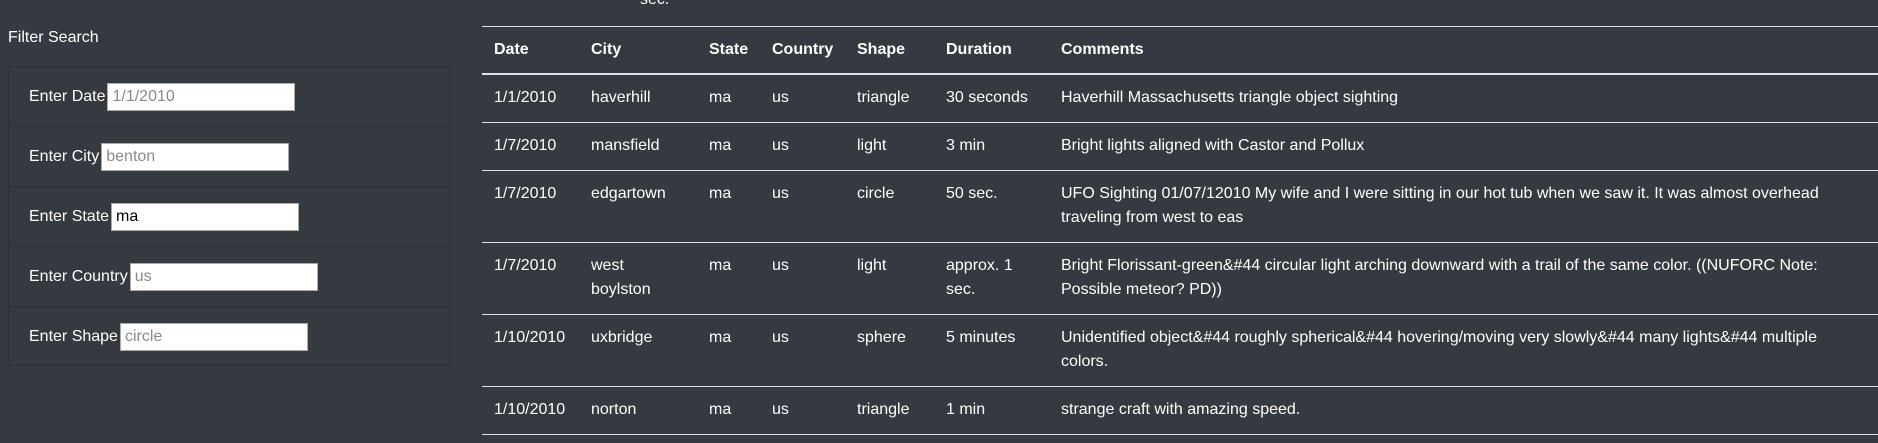  I want to click on cell-city: haverhill, so click(638, 98).